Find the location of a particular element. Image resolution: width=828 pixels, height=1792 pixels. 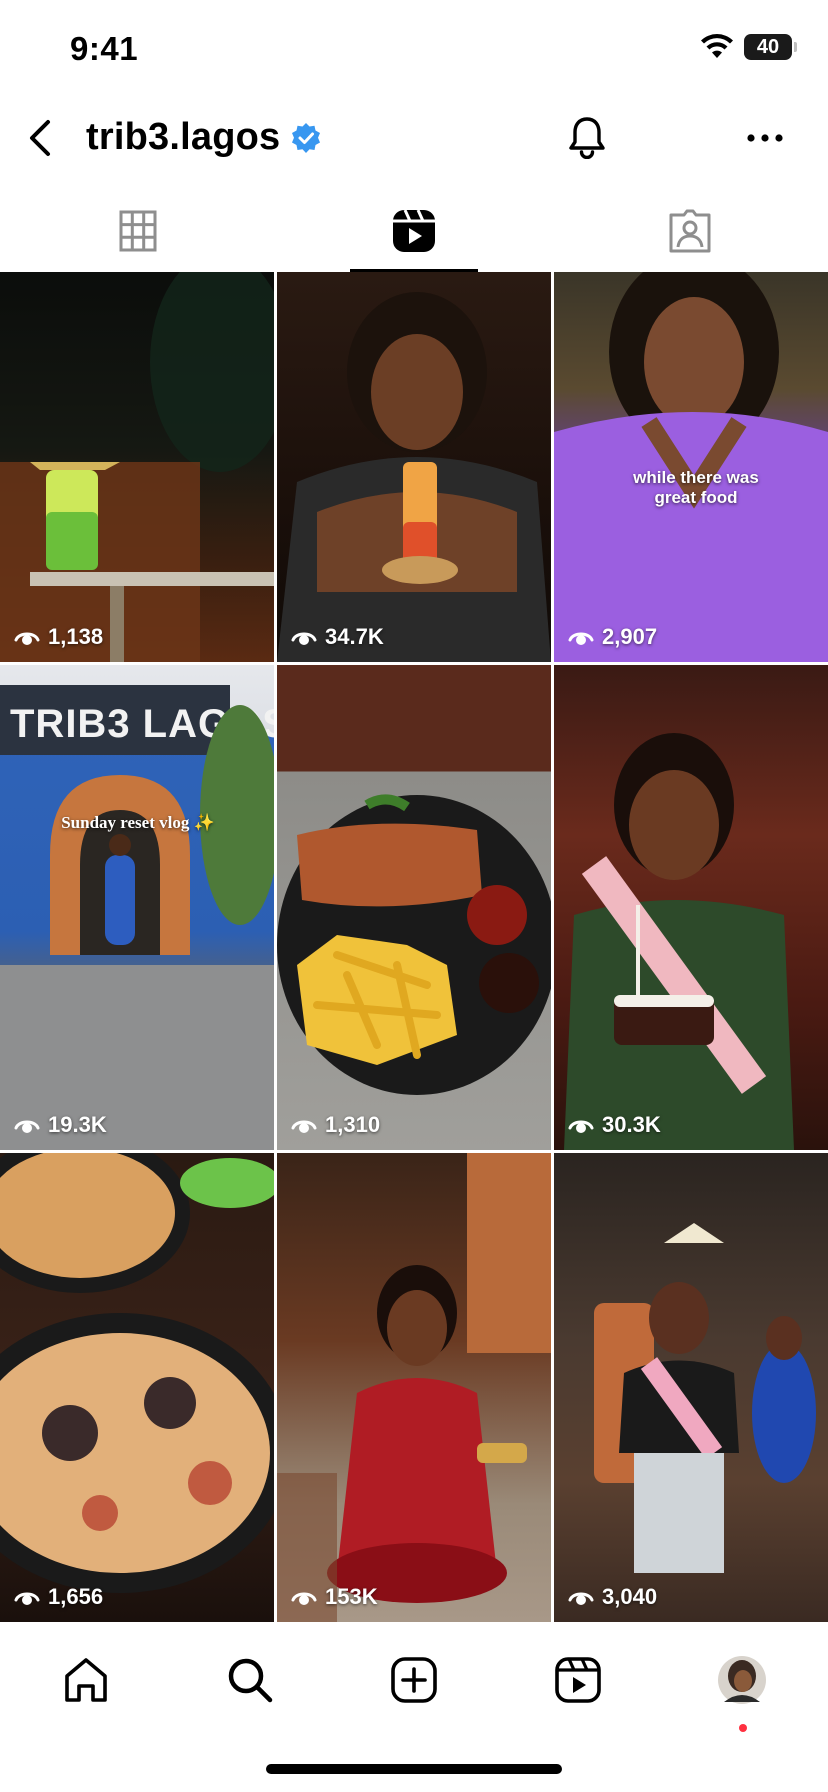

view-count-text: 153K is located at coordinates (351, 1596).